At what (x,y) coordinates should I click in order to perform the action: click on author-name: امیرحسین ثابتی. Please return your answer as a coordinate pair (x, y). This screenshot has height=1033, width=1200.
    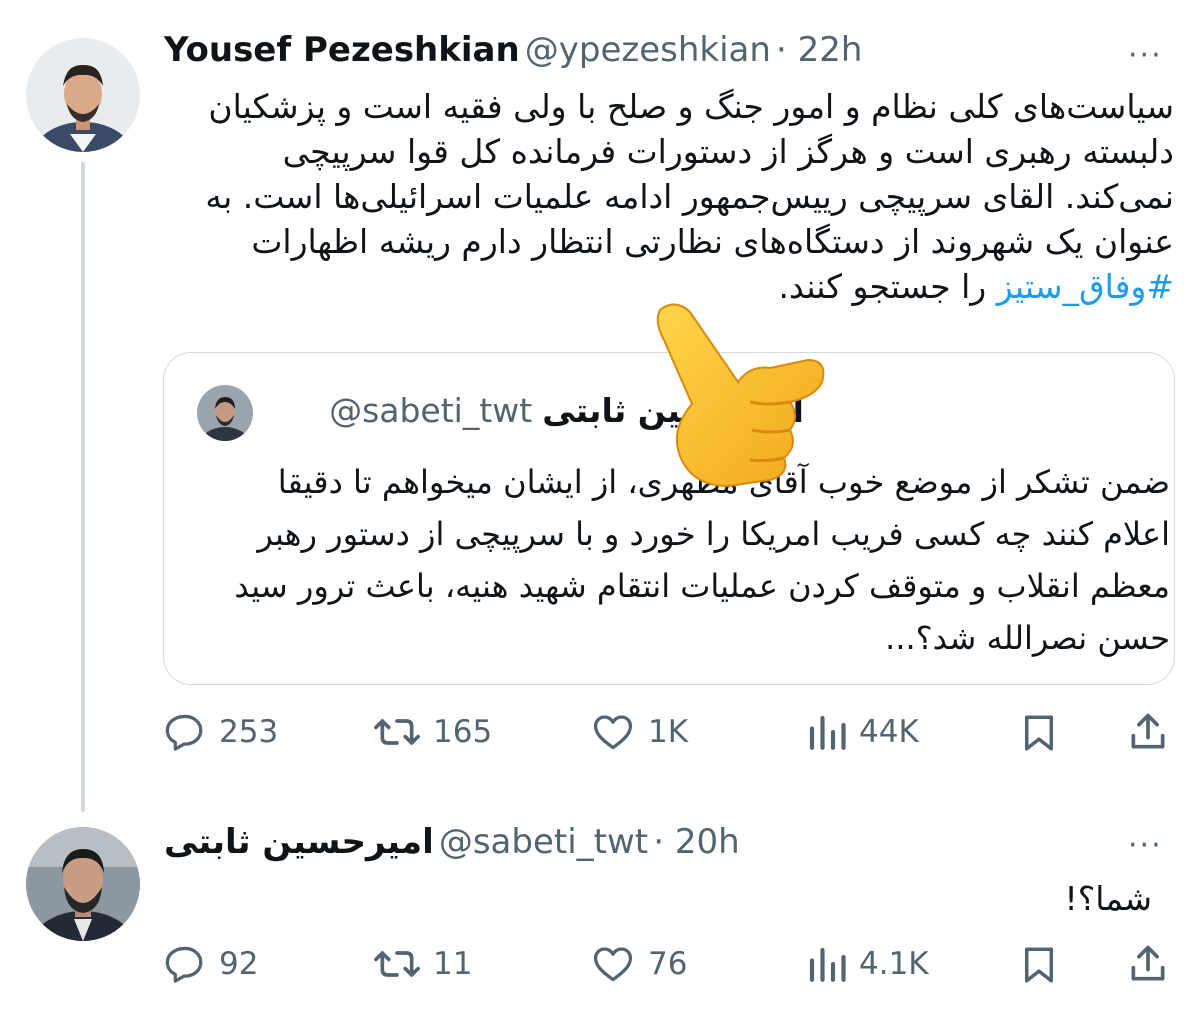
    Looking at the image, I should click on (299, 842).